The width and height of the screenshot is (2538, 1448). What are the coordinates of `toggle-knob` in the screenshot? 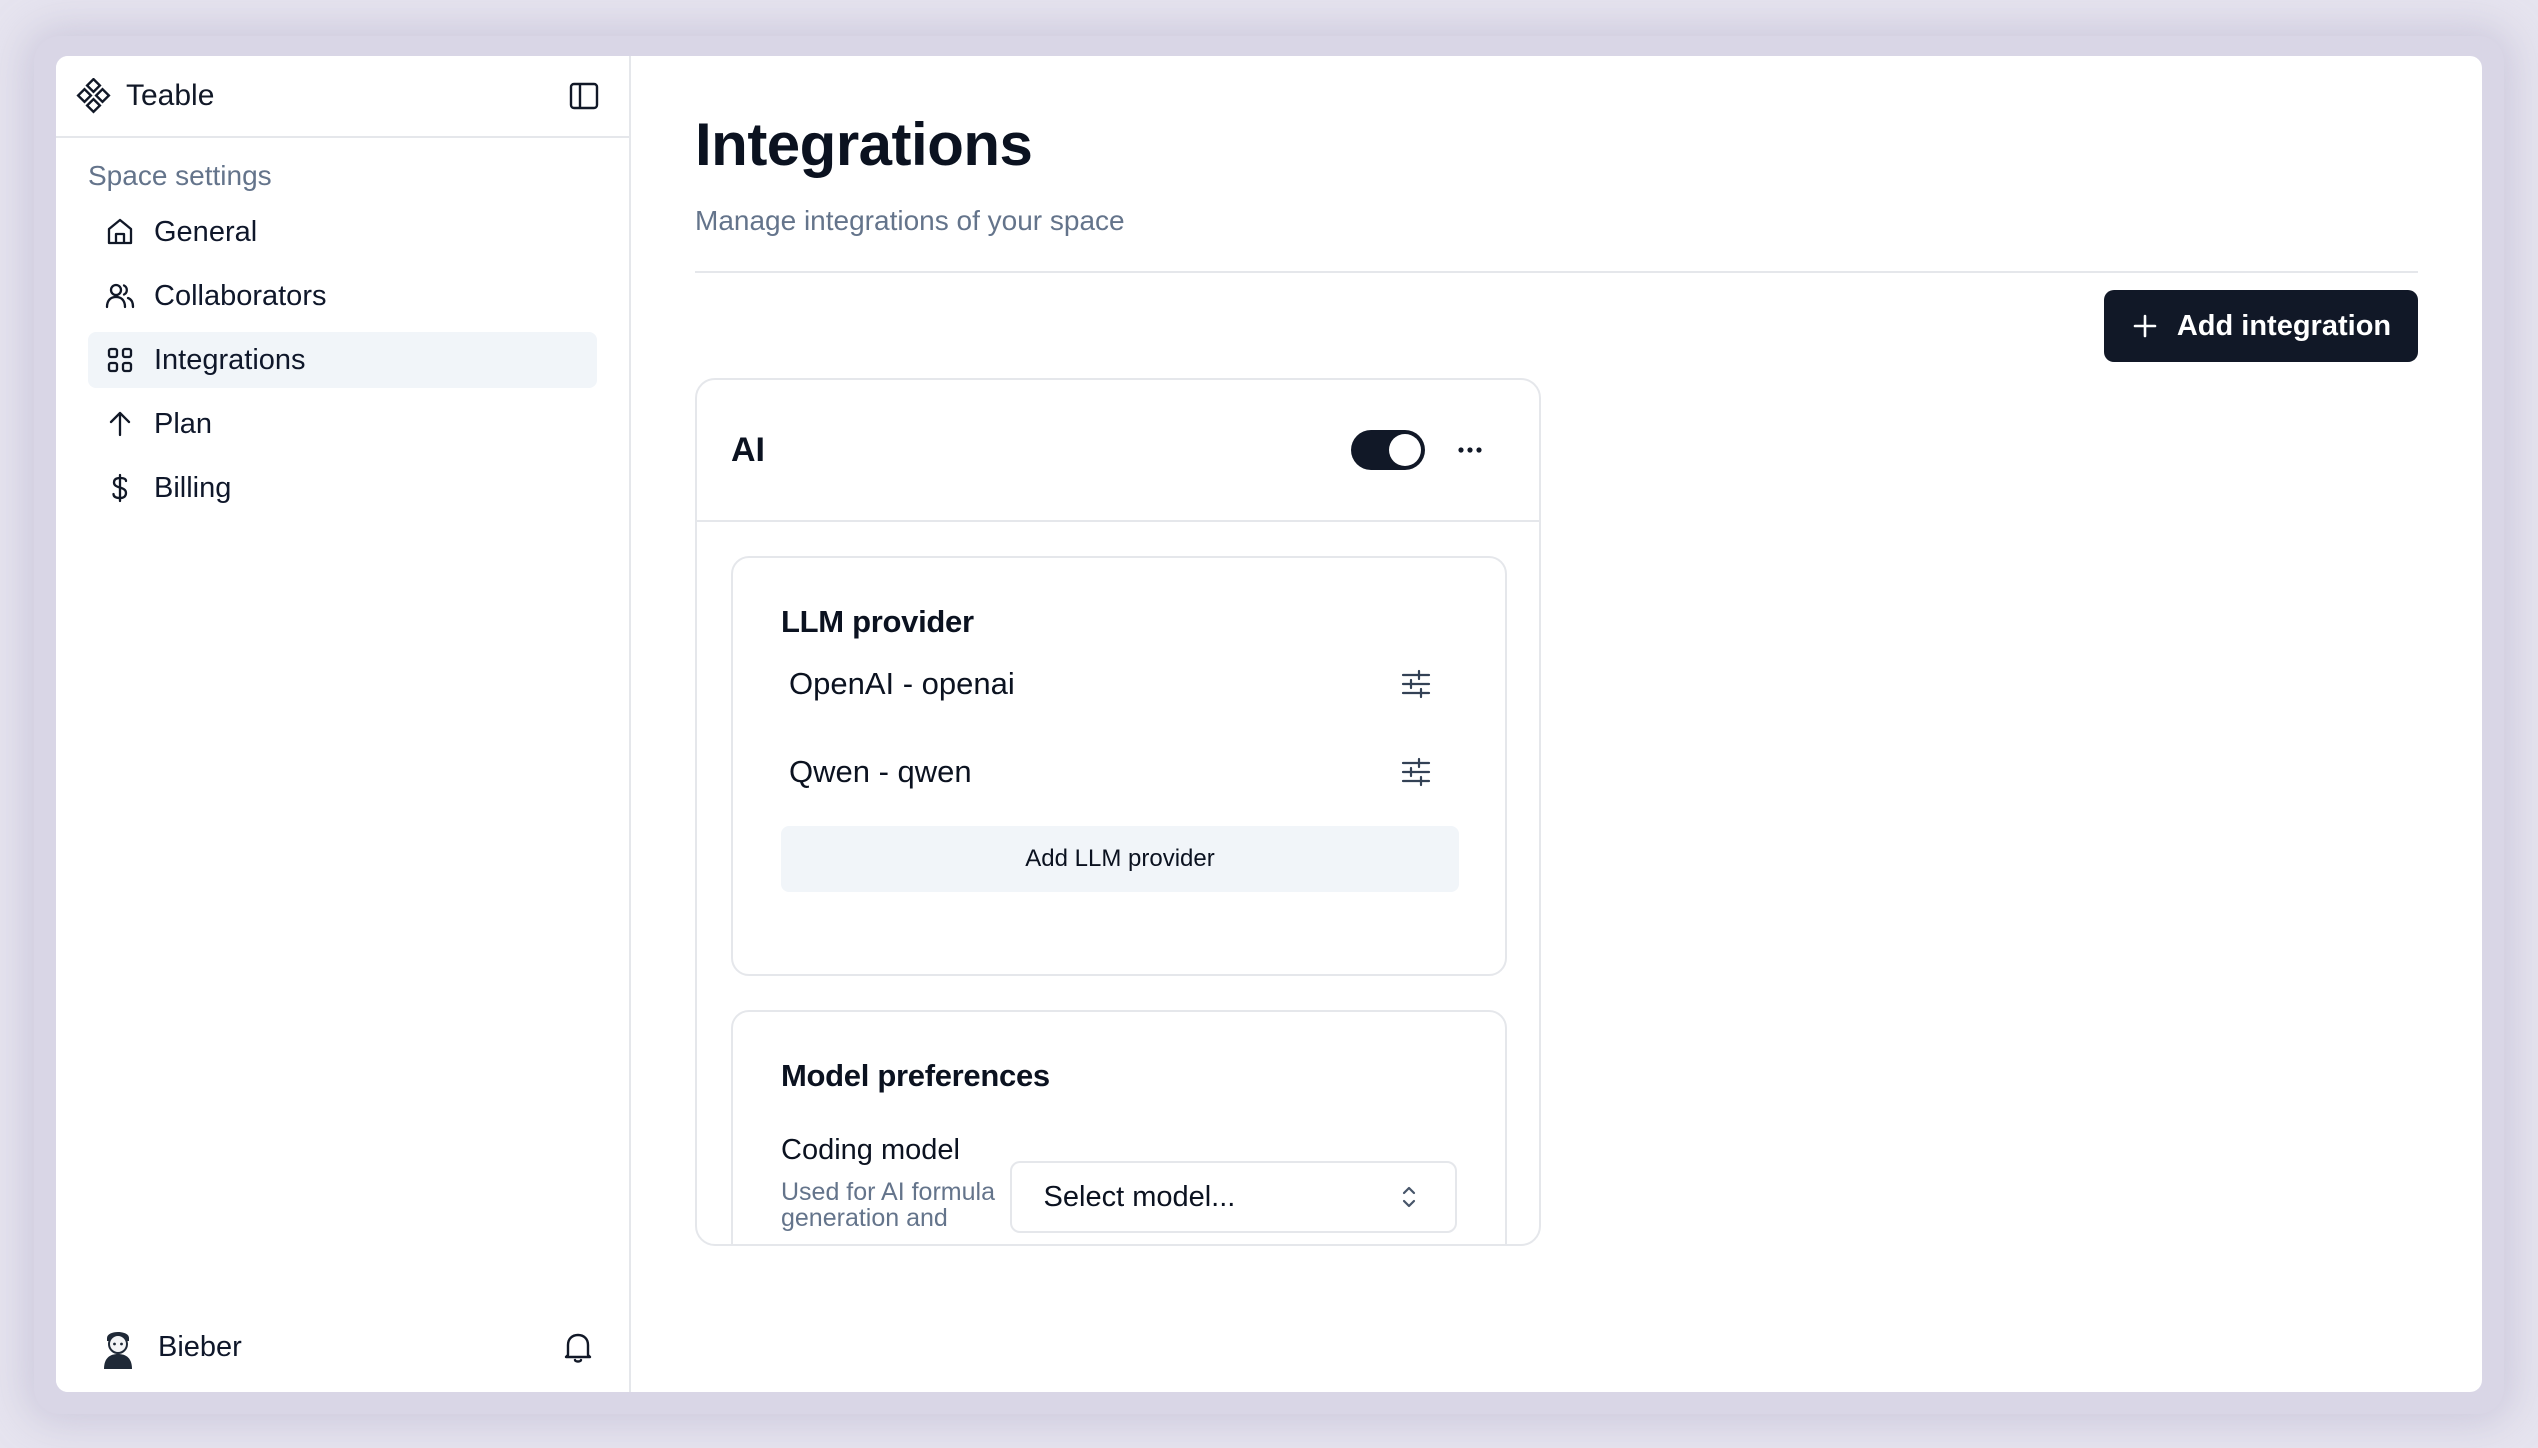 It's located at (1405, 450).